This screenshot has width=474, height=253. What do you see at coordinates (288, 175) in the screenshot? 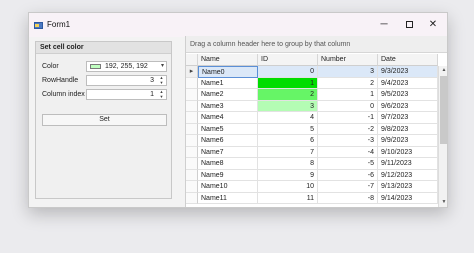
I see `cell-id: 9` at bounding box center [288, 175].